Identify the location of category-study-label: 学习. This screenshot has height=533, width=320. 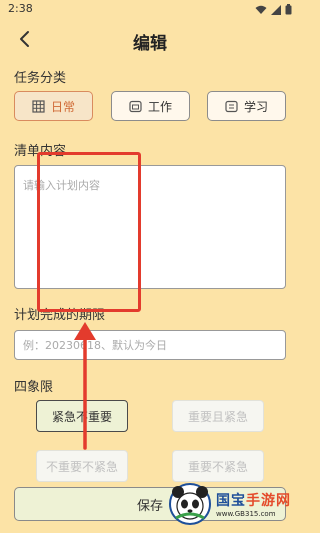
(255, 106).